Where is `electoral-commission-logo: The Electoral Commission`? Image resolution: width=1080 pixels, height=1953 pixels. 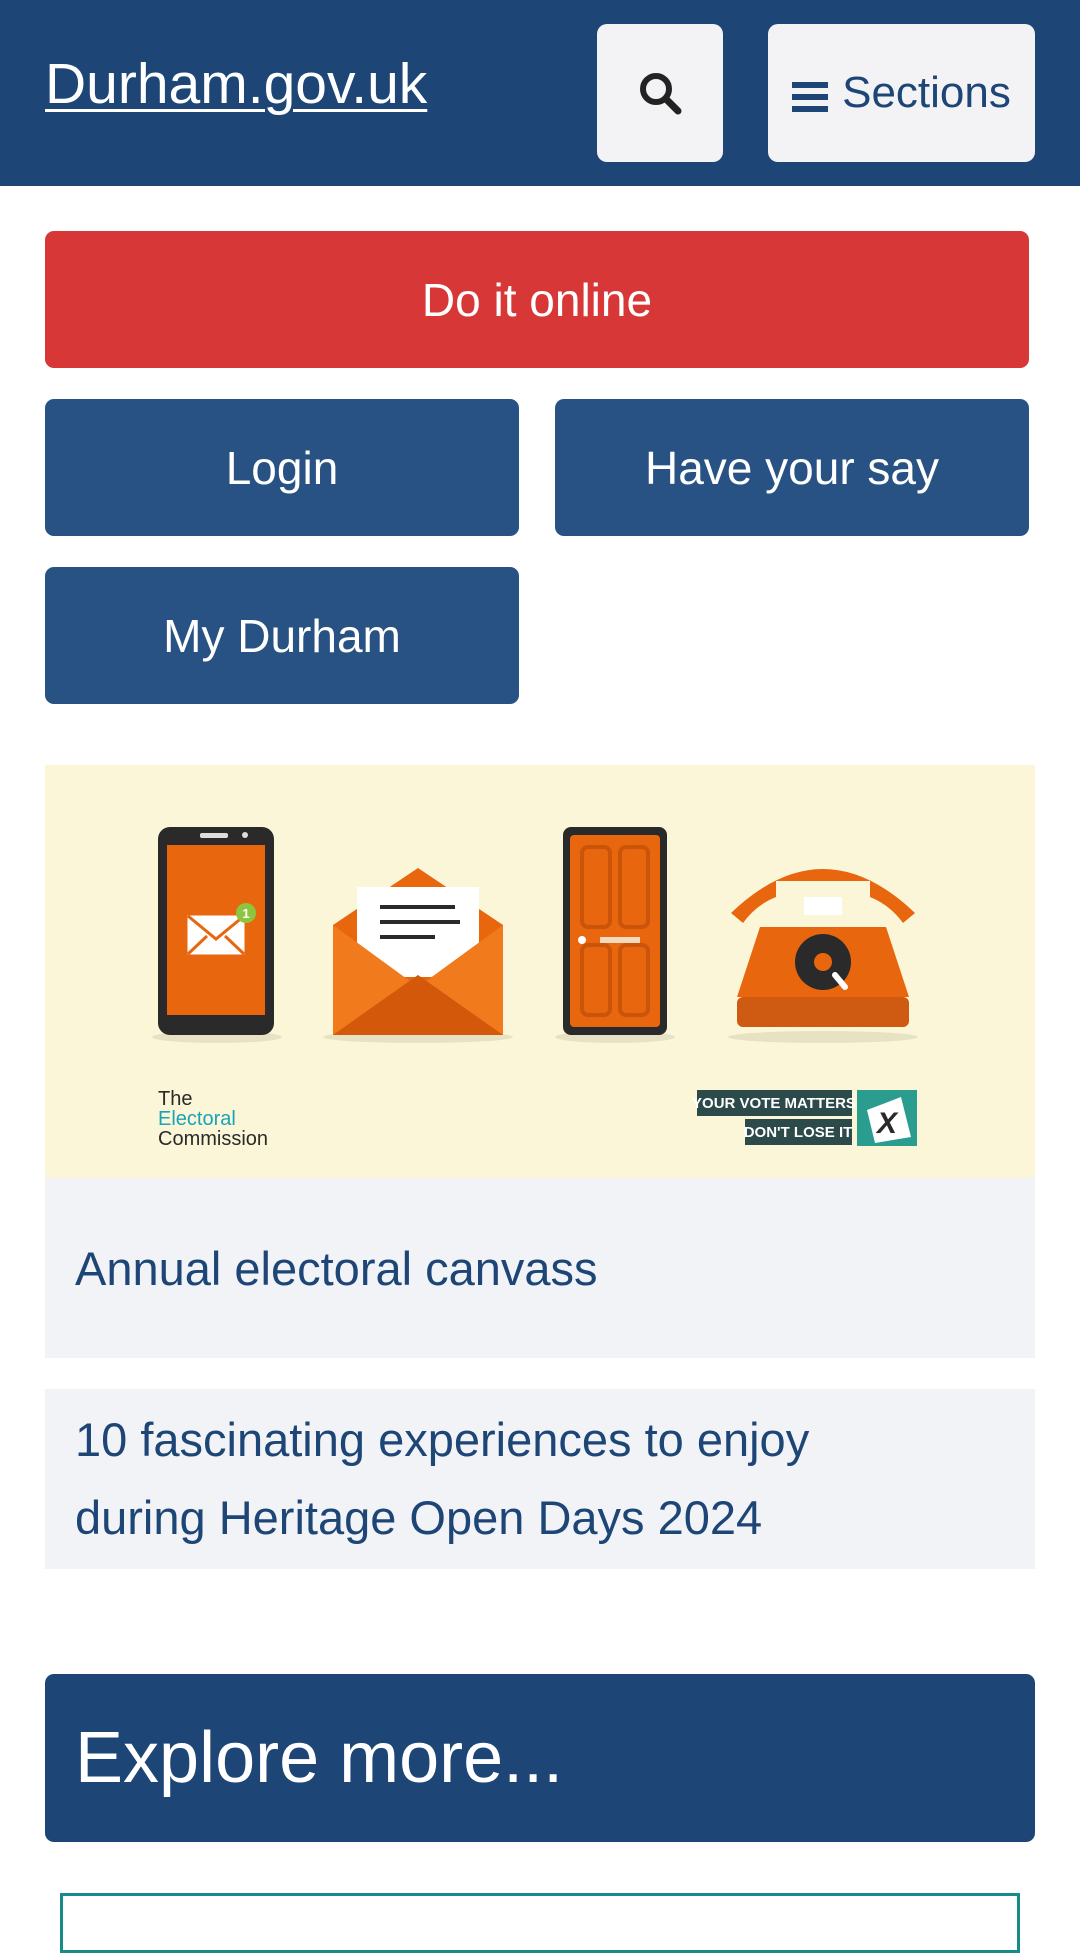
electoral-commission-logo: The Electoral Commission is located at coordinates (213, 1119).